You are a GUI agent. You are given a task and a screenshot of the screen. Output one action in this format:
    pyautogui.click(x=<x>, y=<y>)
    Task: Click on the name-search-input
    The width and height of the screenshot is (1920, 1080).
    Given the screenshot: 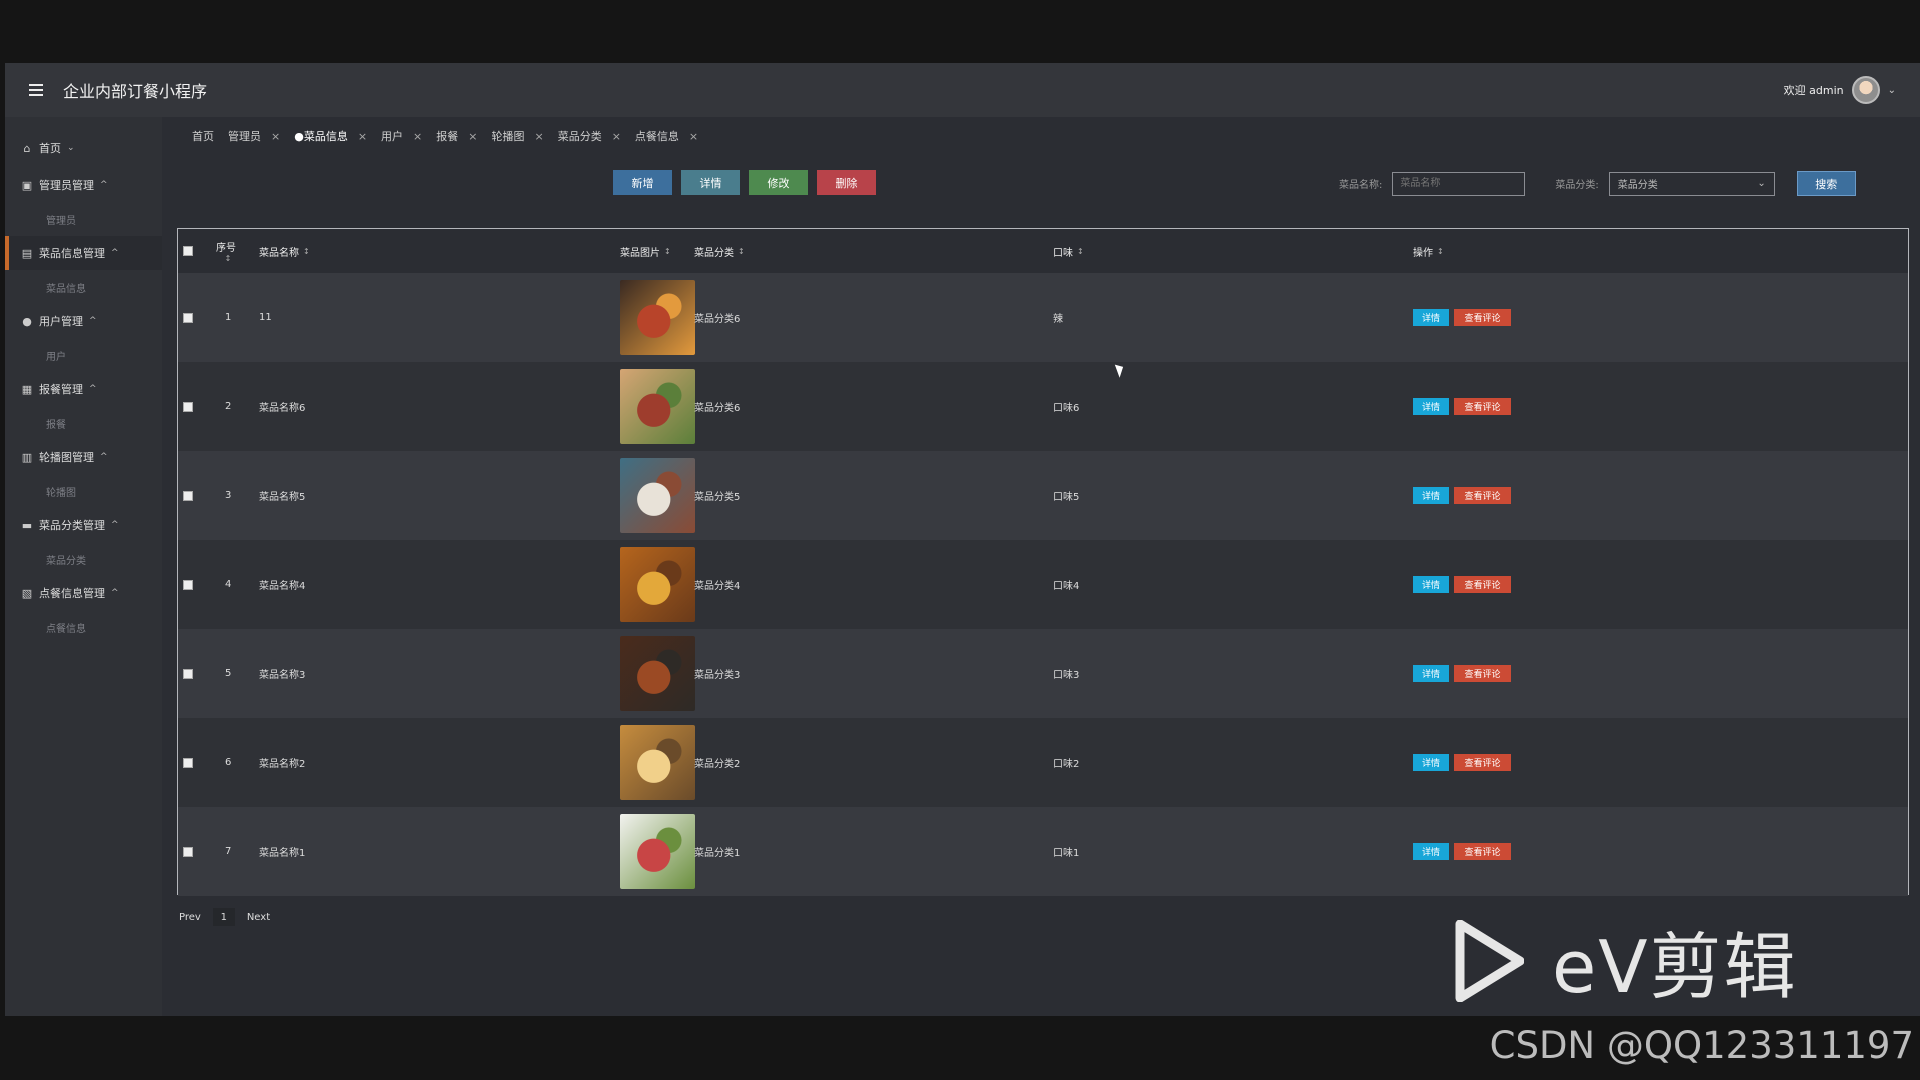 What is the action you would take?
    pyautogui.click(x=1459, y=183)
    